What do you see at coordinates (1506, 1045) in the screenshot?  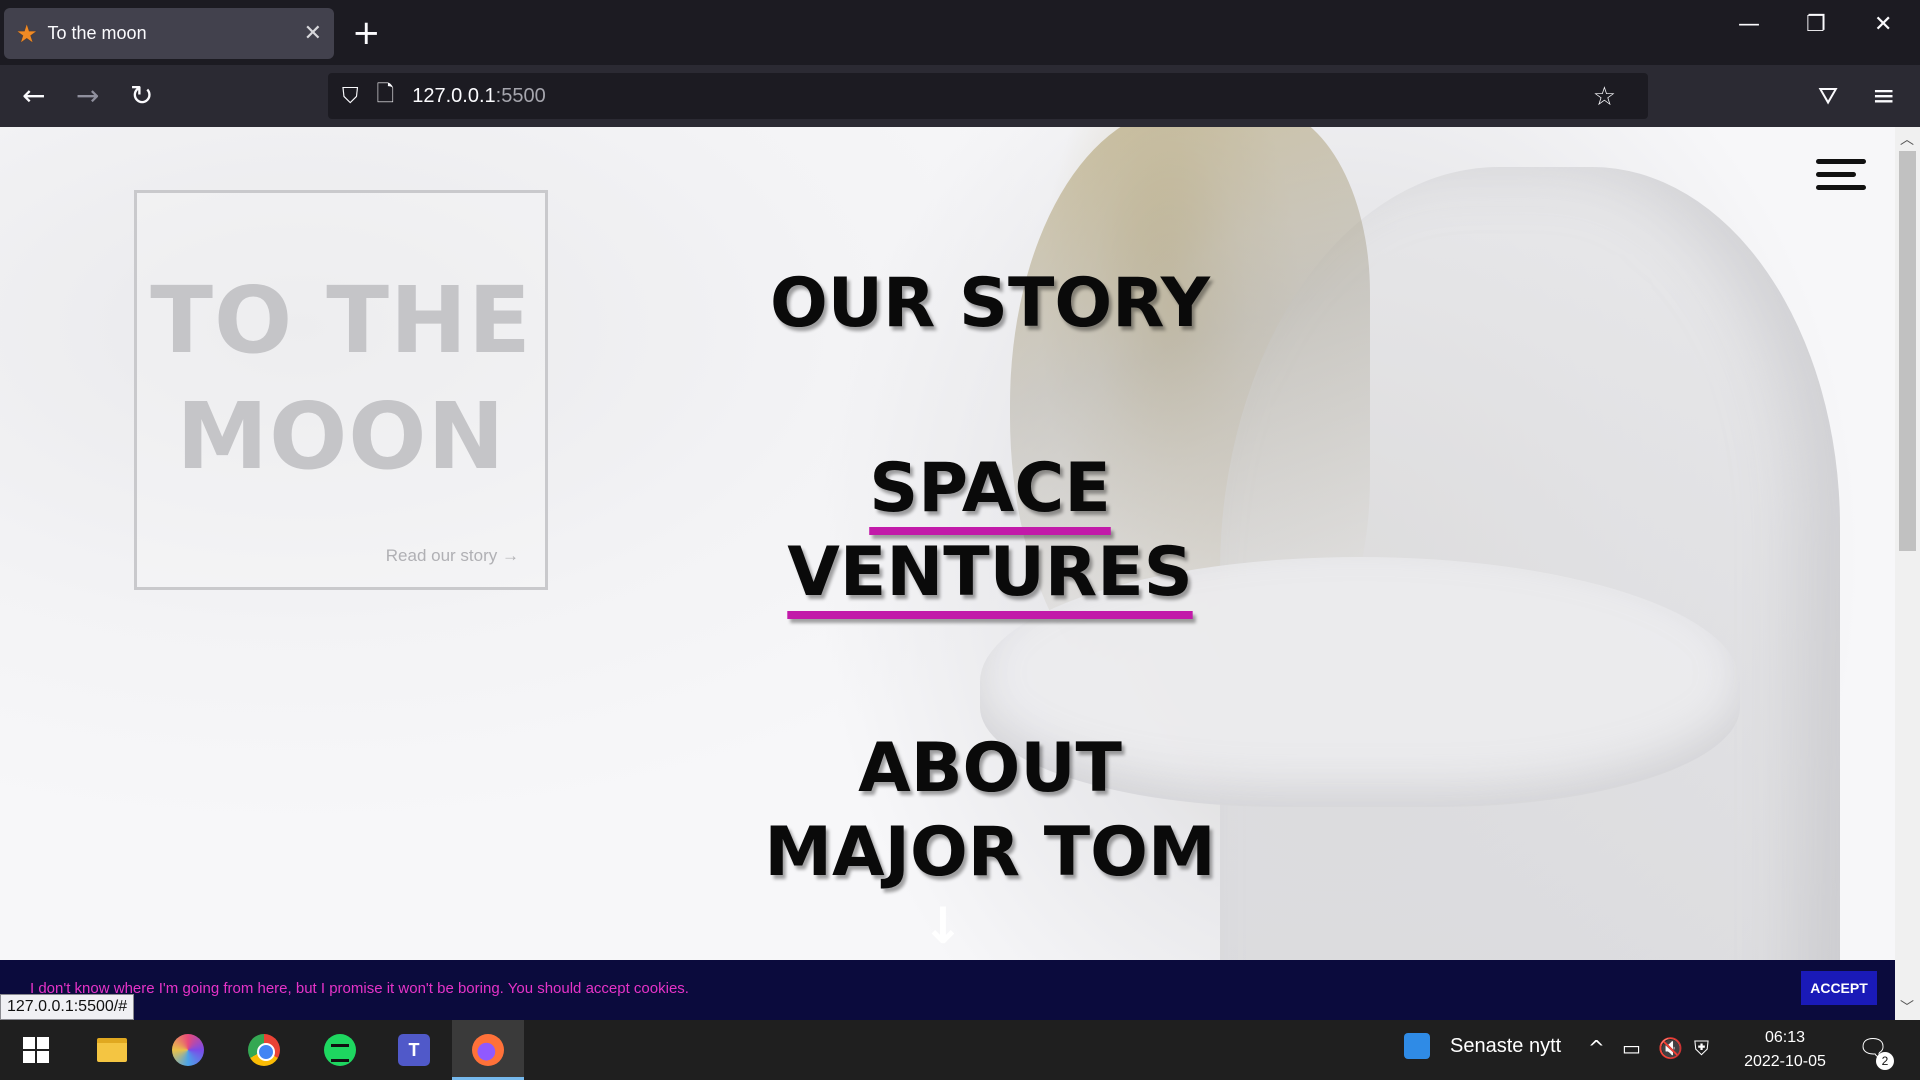 I see `news-label: Senaste nytt` at bounding box center [1506, 1045].